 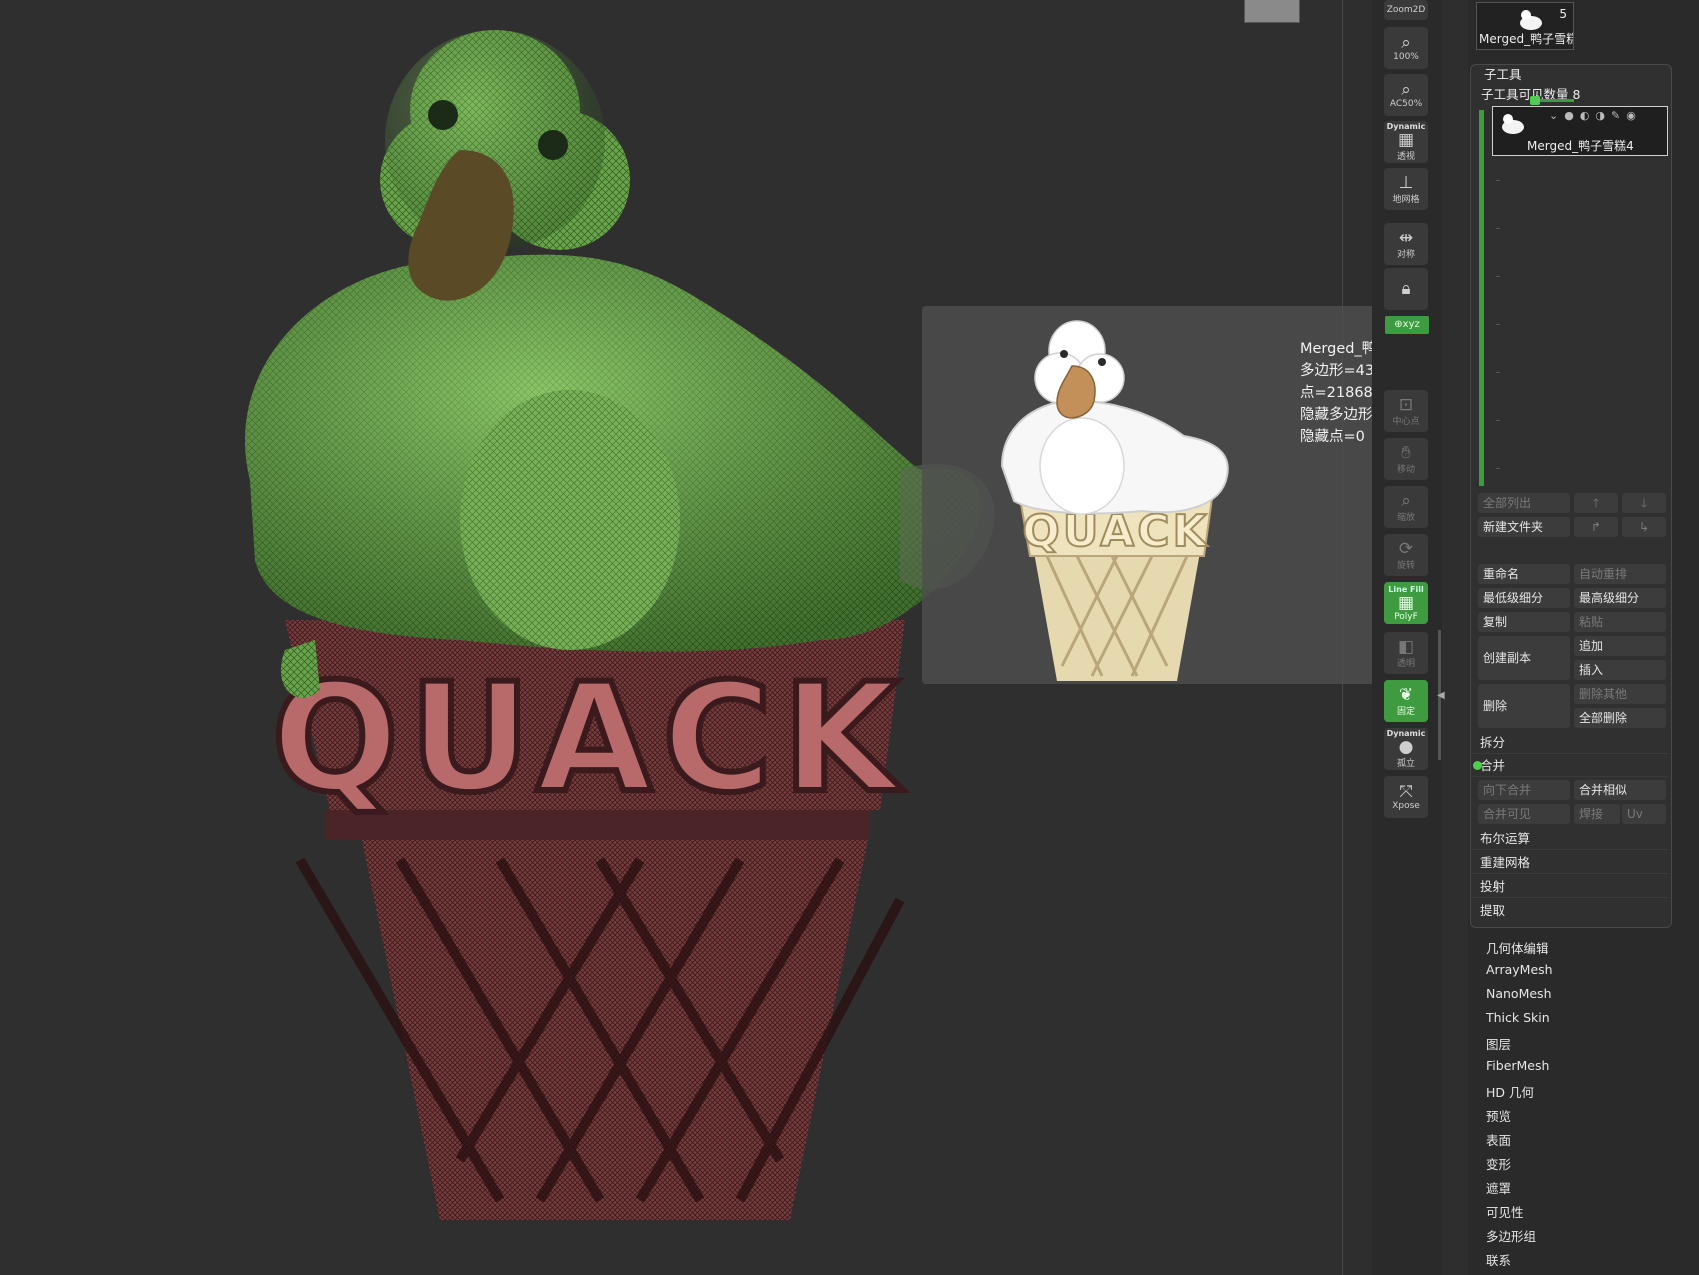 What do you see at coordinates (1405, 565) in the screenshot?
I see `rotate-label: 旋转` at bounding box center [1405, 565].